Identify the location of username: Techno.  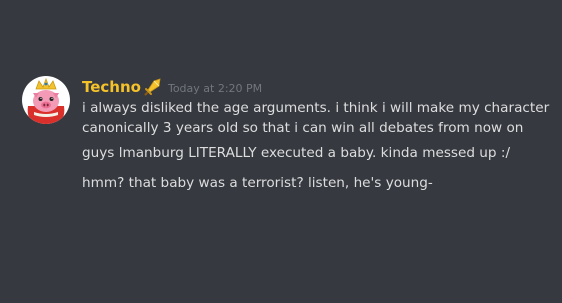
(111, 87).